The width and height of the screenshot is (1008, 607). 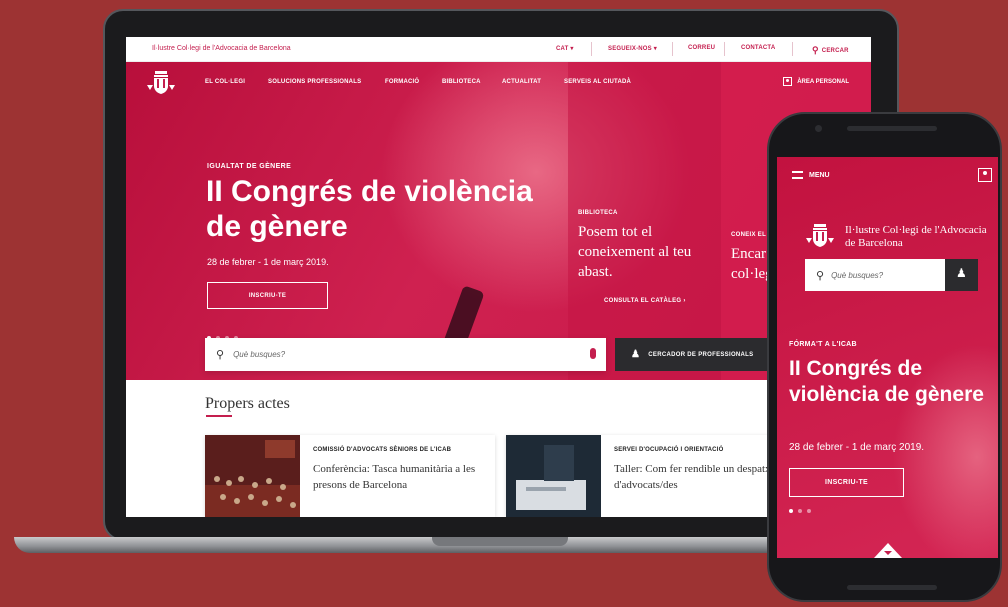 What do you see at coordinates (749, 235) in the screenshot?
I see `know-label: CONEIX EL` at bounding box center [749, 235].